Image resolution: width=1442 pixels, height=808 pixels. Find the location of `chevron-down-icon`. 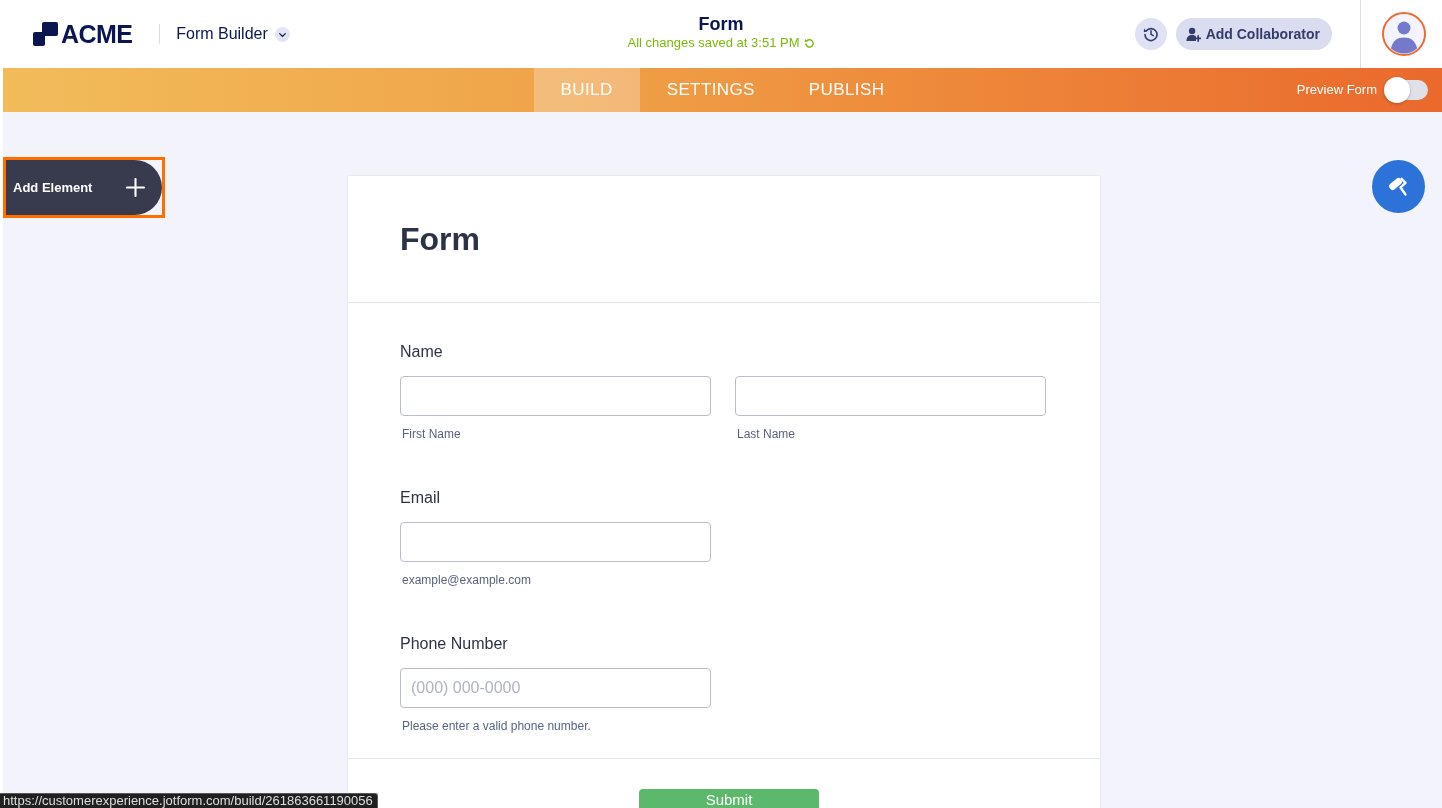

chevron-down-icon is located at coordinates (282, 34).